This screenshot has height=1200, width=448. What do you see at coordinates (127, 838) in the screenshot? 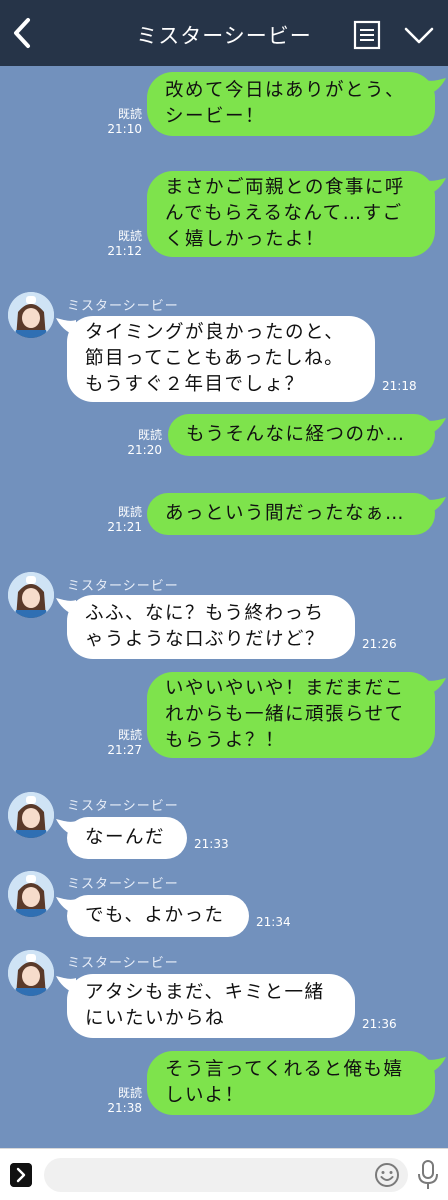
I see `incoming-message: なーんだ` at bounding box center [127, 838].